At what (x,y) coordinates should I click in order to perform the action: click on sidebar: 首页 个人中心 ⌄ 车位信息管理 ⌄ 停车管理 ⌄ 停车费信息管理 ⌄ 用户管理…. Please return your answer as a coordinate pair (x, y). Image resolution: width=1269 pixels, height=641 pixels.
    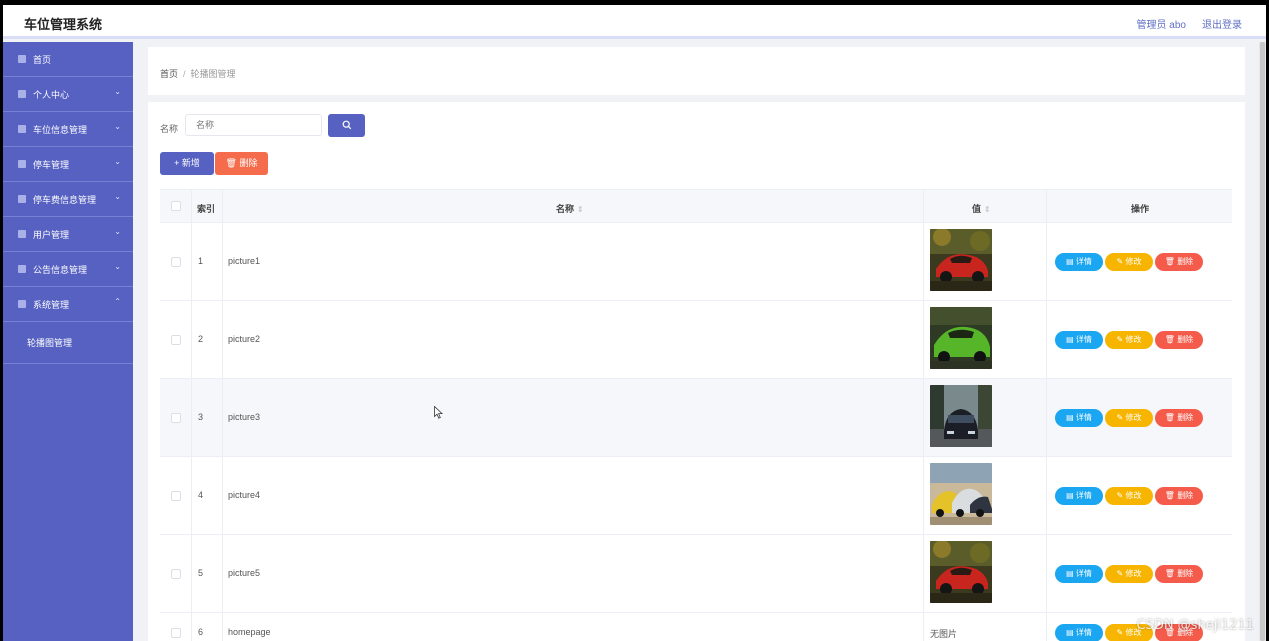
    Looking at the image, I should click on (68, 341).